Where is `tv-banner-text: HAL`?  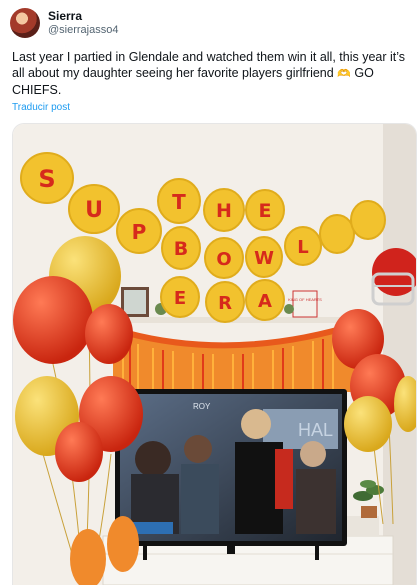 tv-banner-text: HAL is located at coordinates (315, 430).